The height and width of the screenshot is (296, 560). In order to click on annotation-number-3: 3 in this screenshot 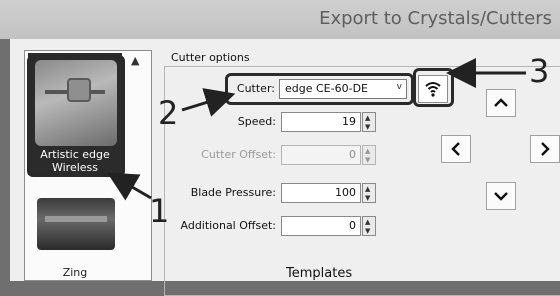, I will do `click(539, 71)`.